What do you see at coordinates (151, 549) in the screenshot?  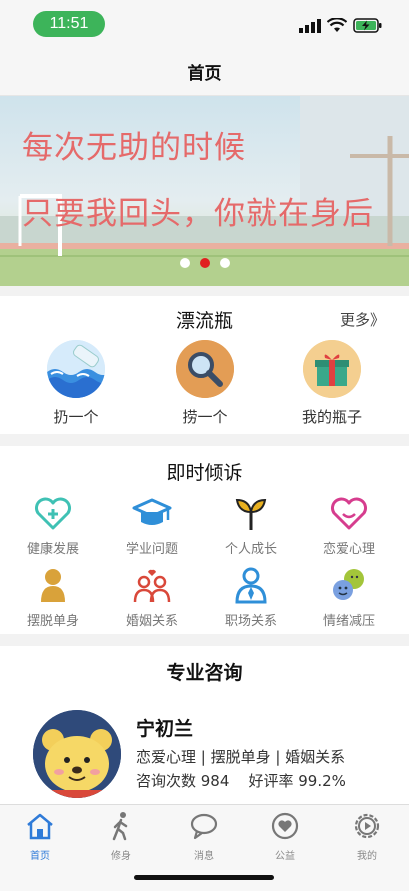 I see `talk-item-label: 学业问题` at bounding box center [151, 549].